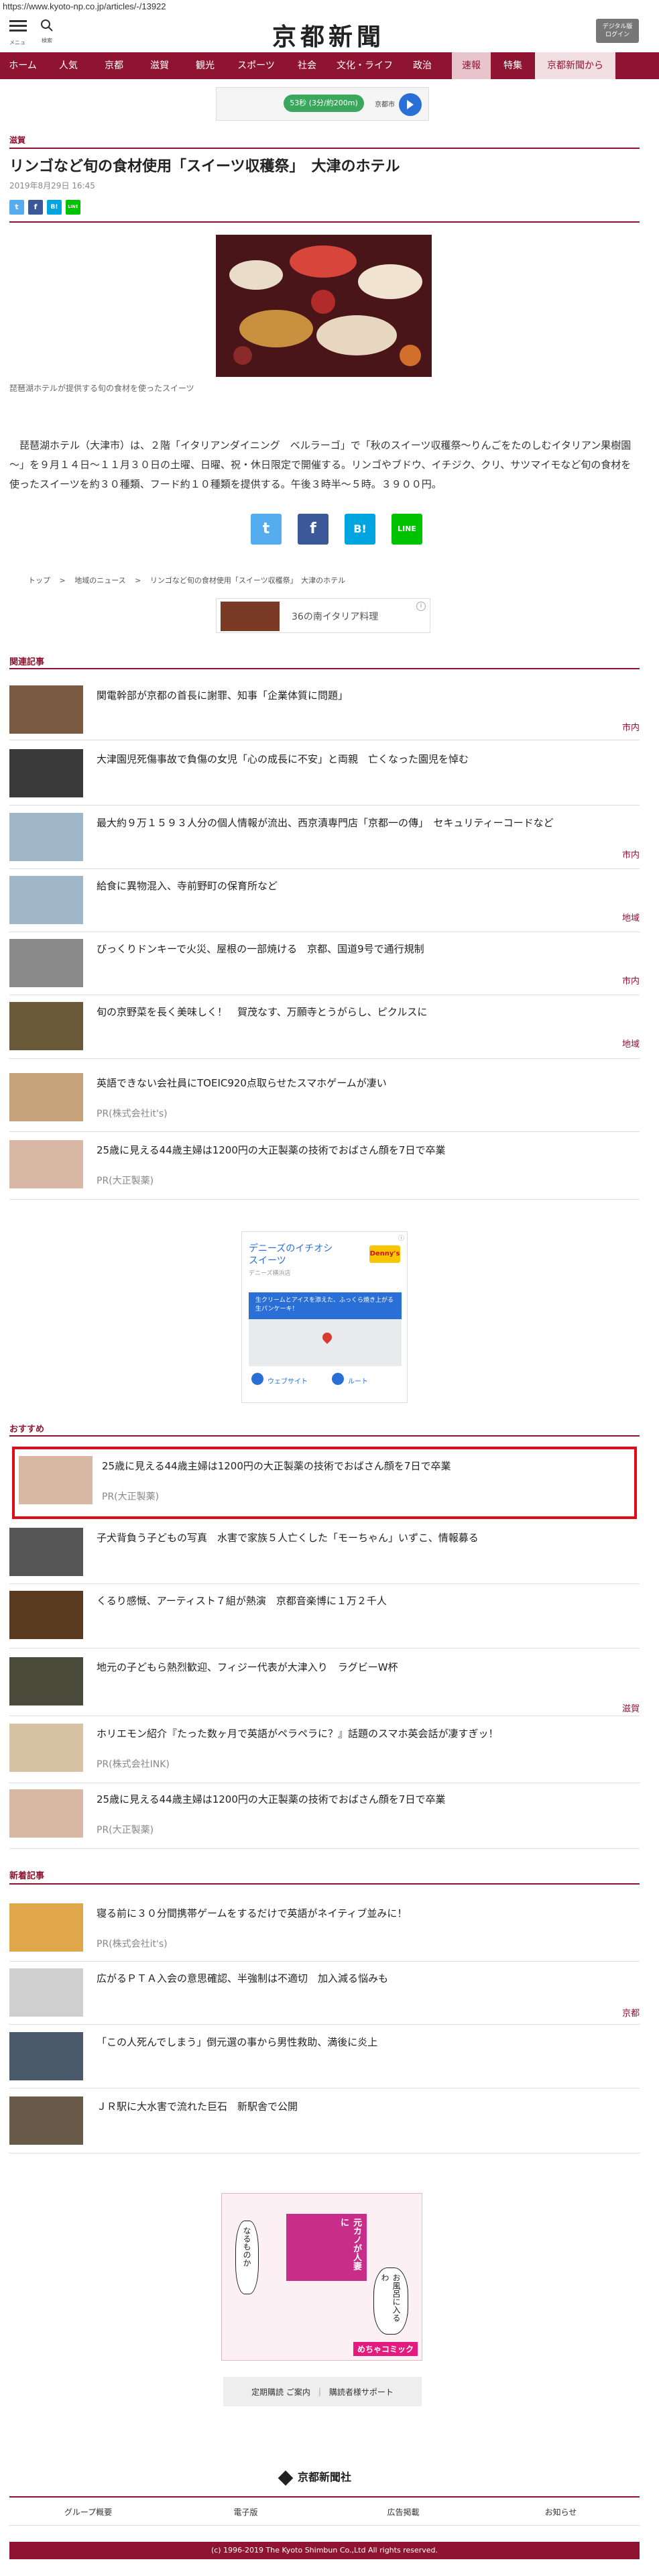  Describe the element at coordinates (360, 529) in the screenshot. I see `hatena-share-button-large: B!` at that location.